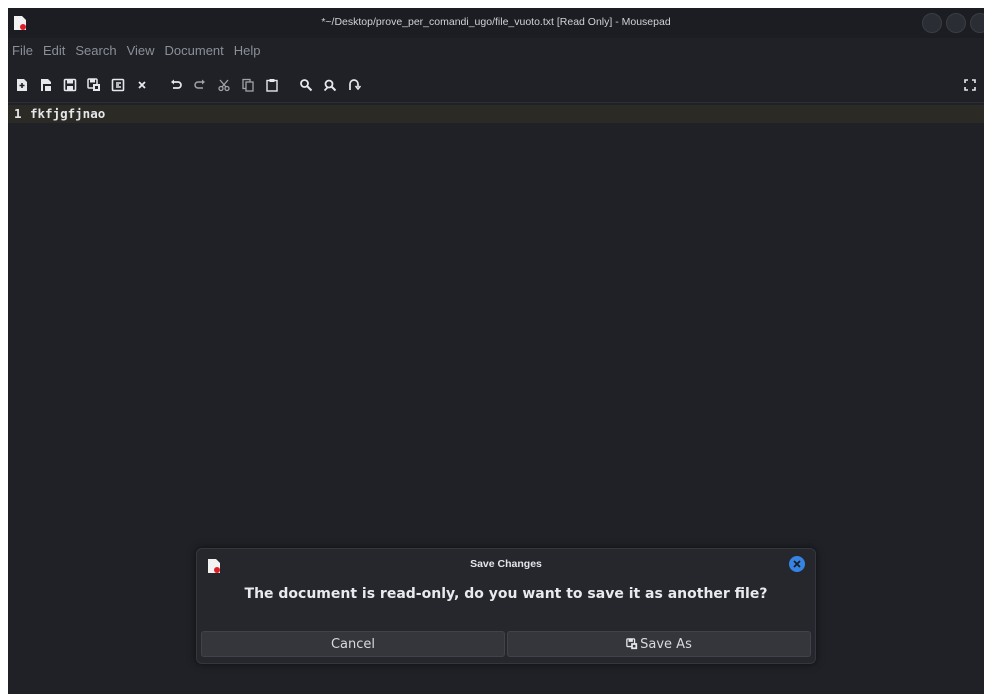  What do you see at coordinates (496, 51) in the screenshot?
I see `menu-bar: File Edit Search View Document Help` at bounding box center [496, 51].